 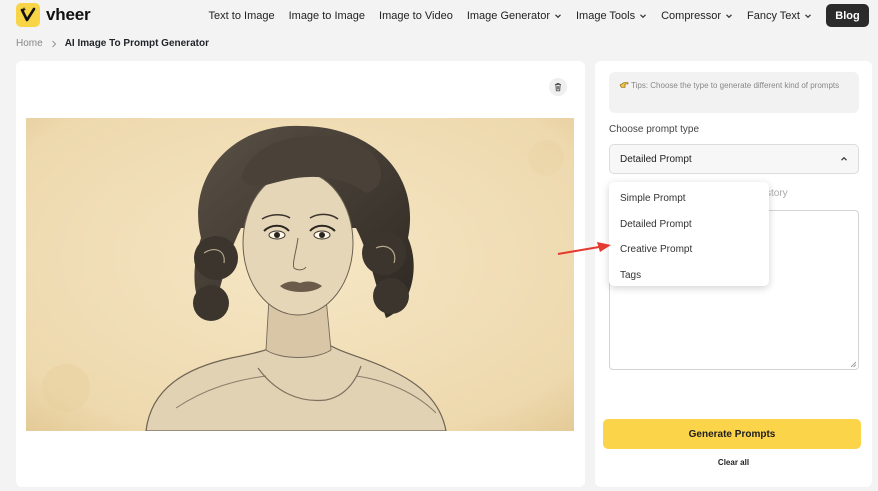 I want to click on option-tags: Tags, so click(x=689, y=276).